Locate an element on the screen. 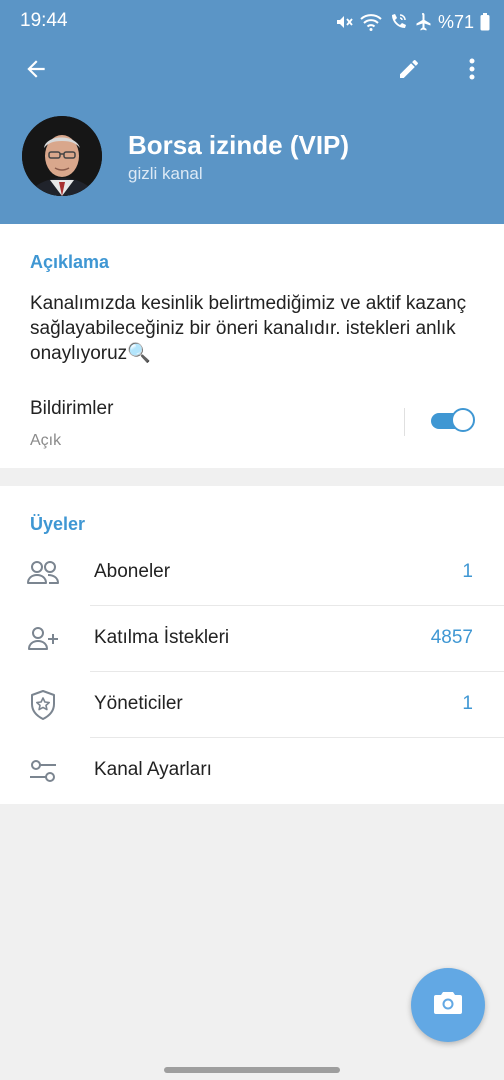  more-vertical-icon is located at coordinates (472, 71).